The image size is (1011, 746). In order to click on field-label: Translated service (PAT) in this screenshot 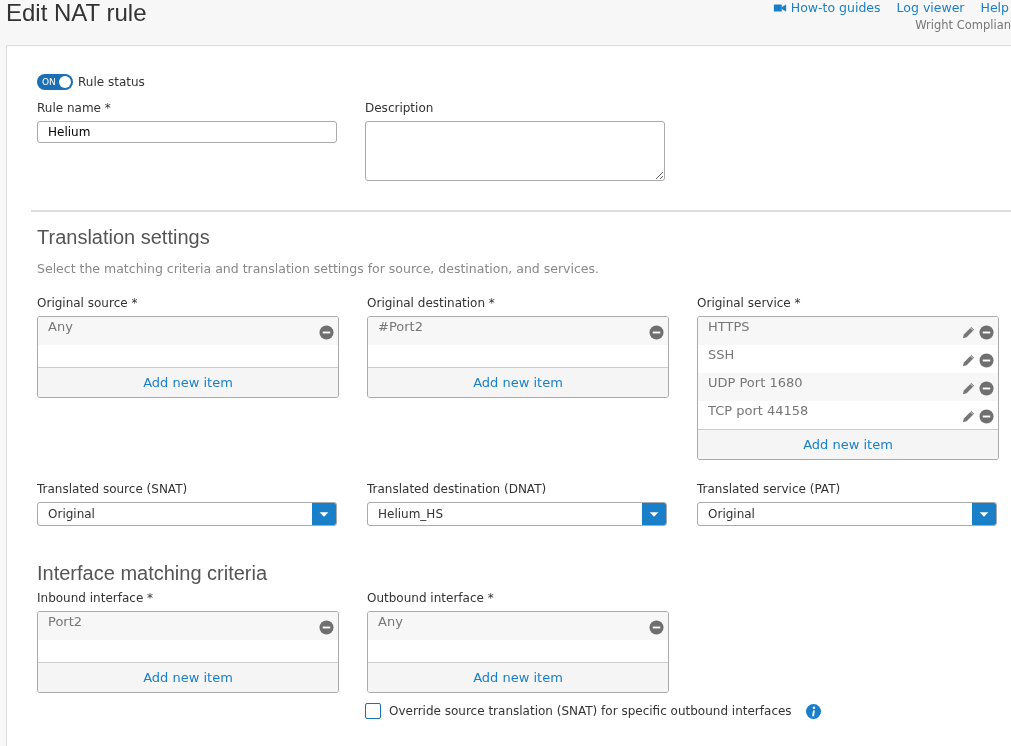, I will do `click(769, 489)`.